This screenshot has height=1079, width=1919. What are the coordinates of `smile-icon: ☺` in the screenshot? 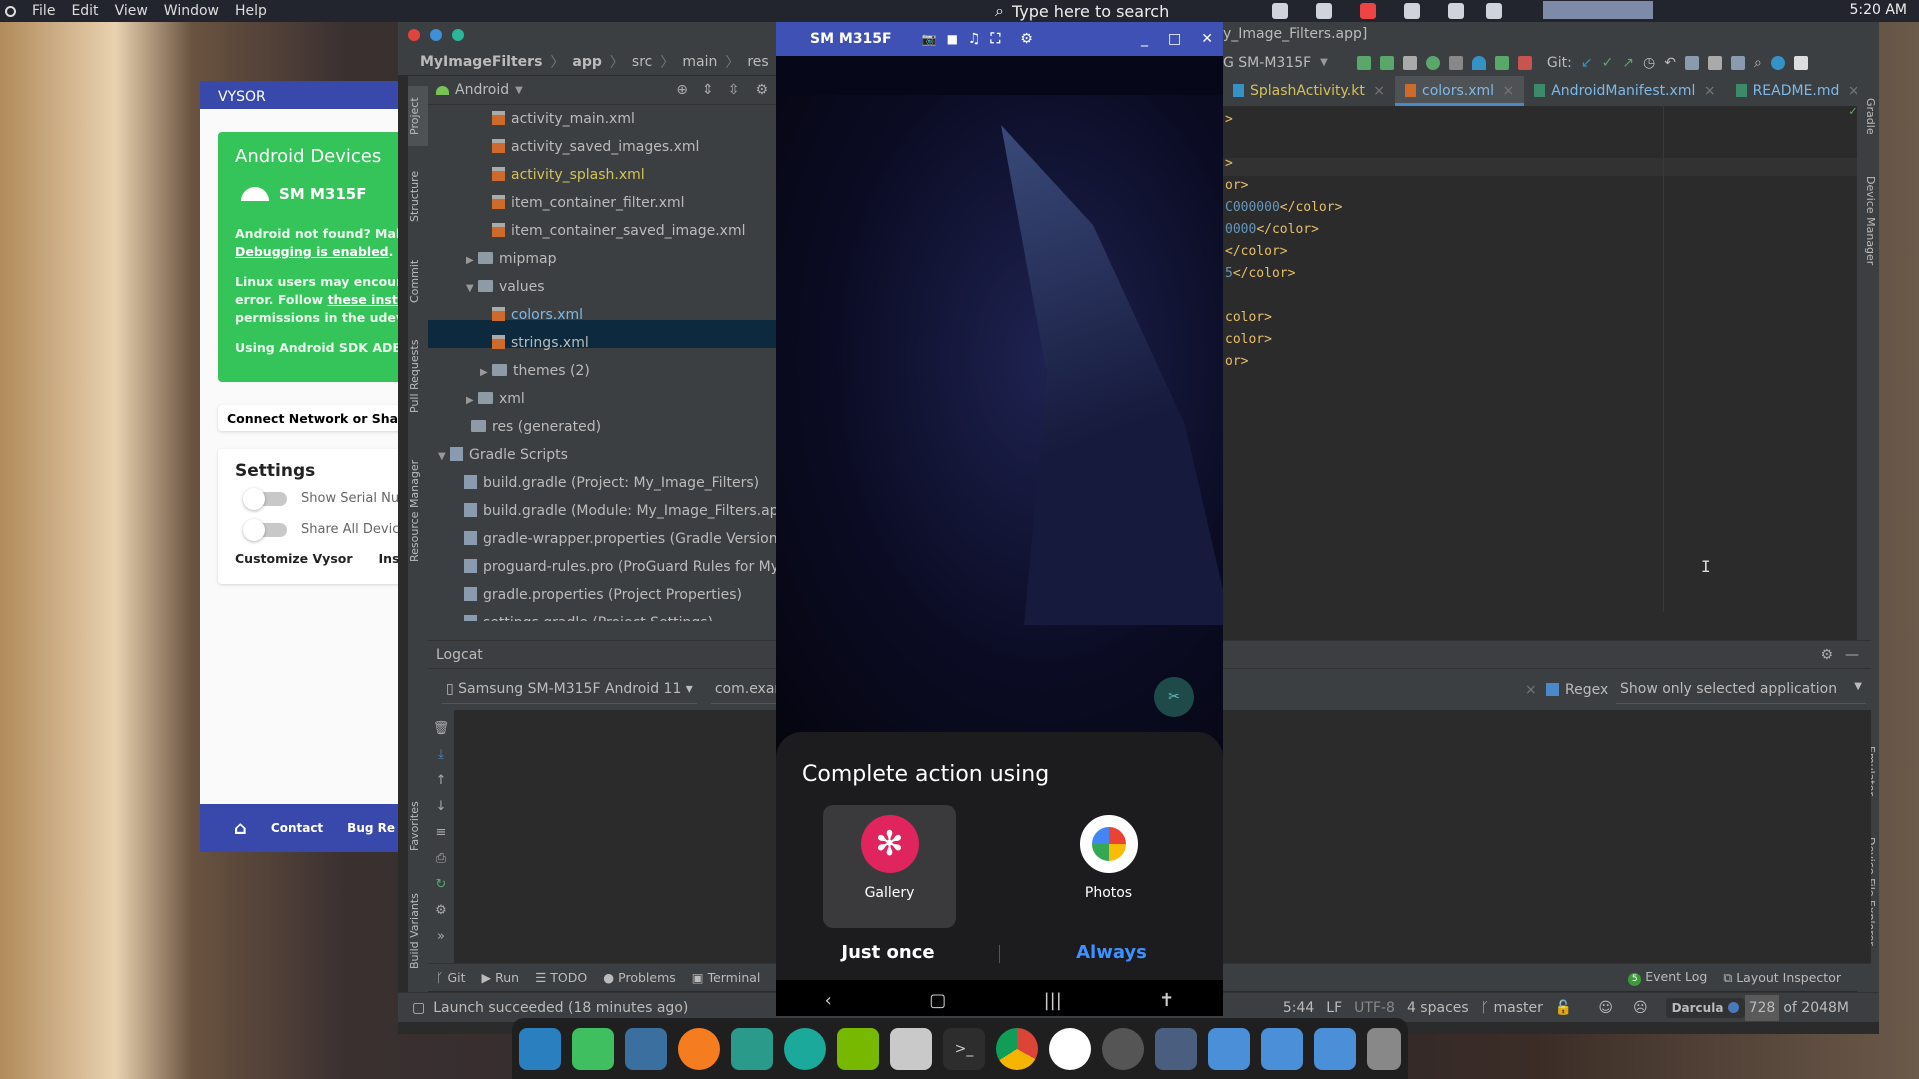 It's located at (1605, 1008).